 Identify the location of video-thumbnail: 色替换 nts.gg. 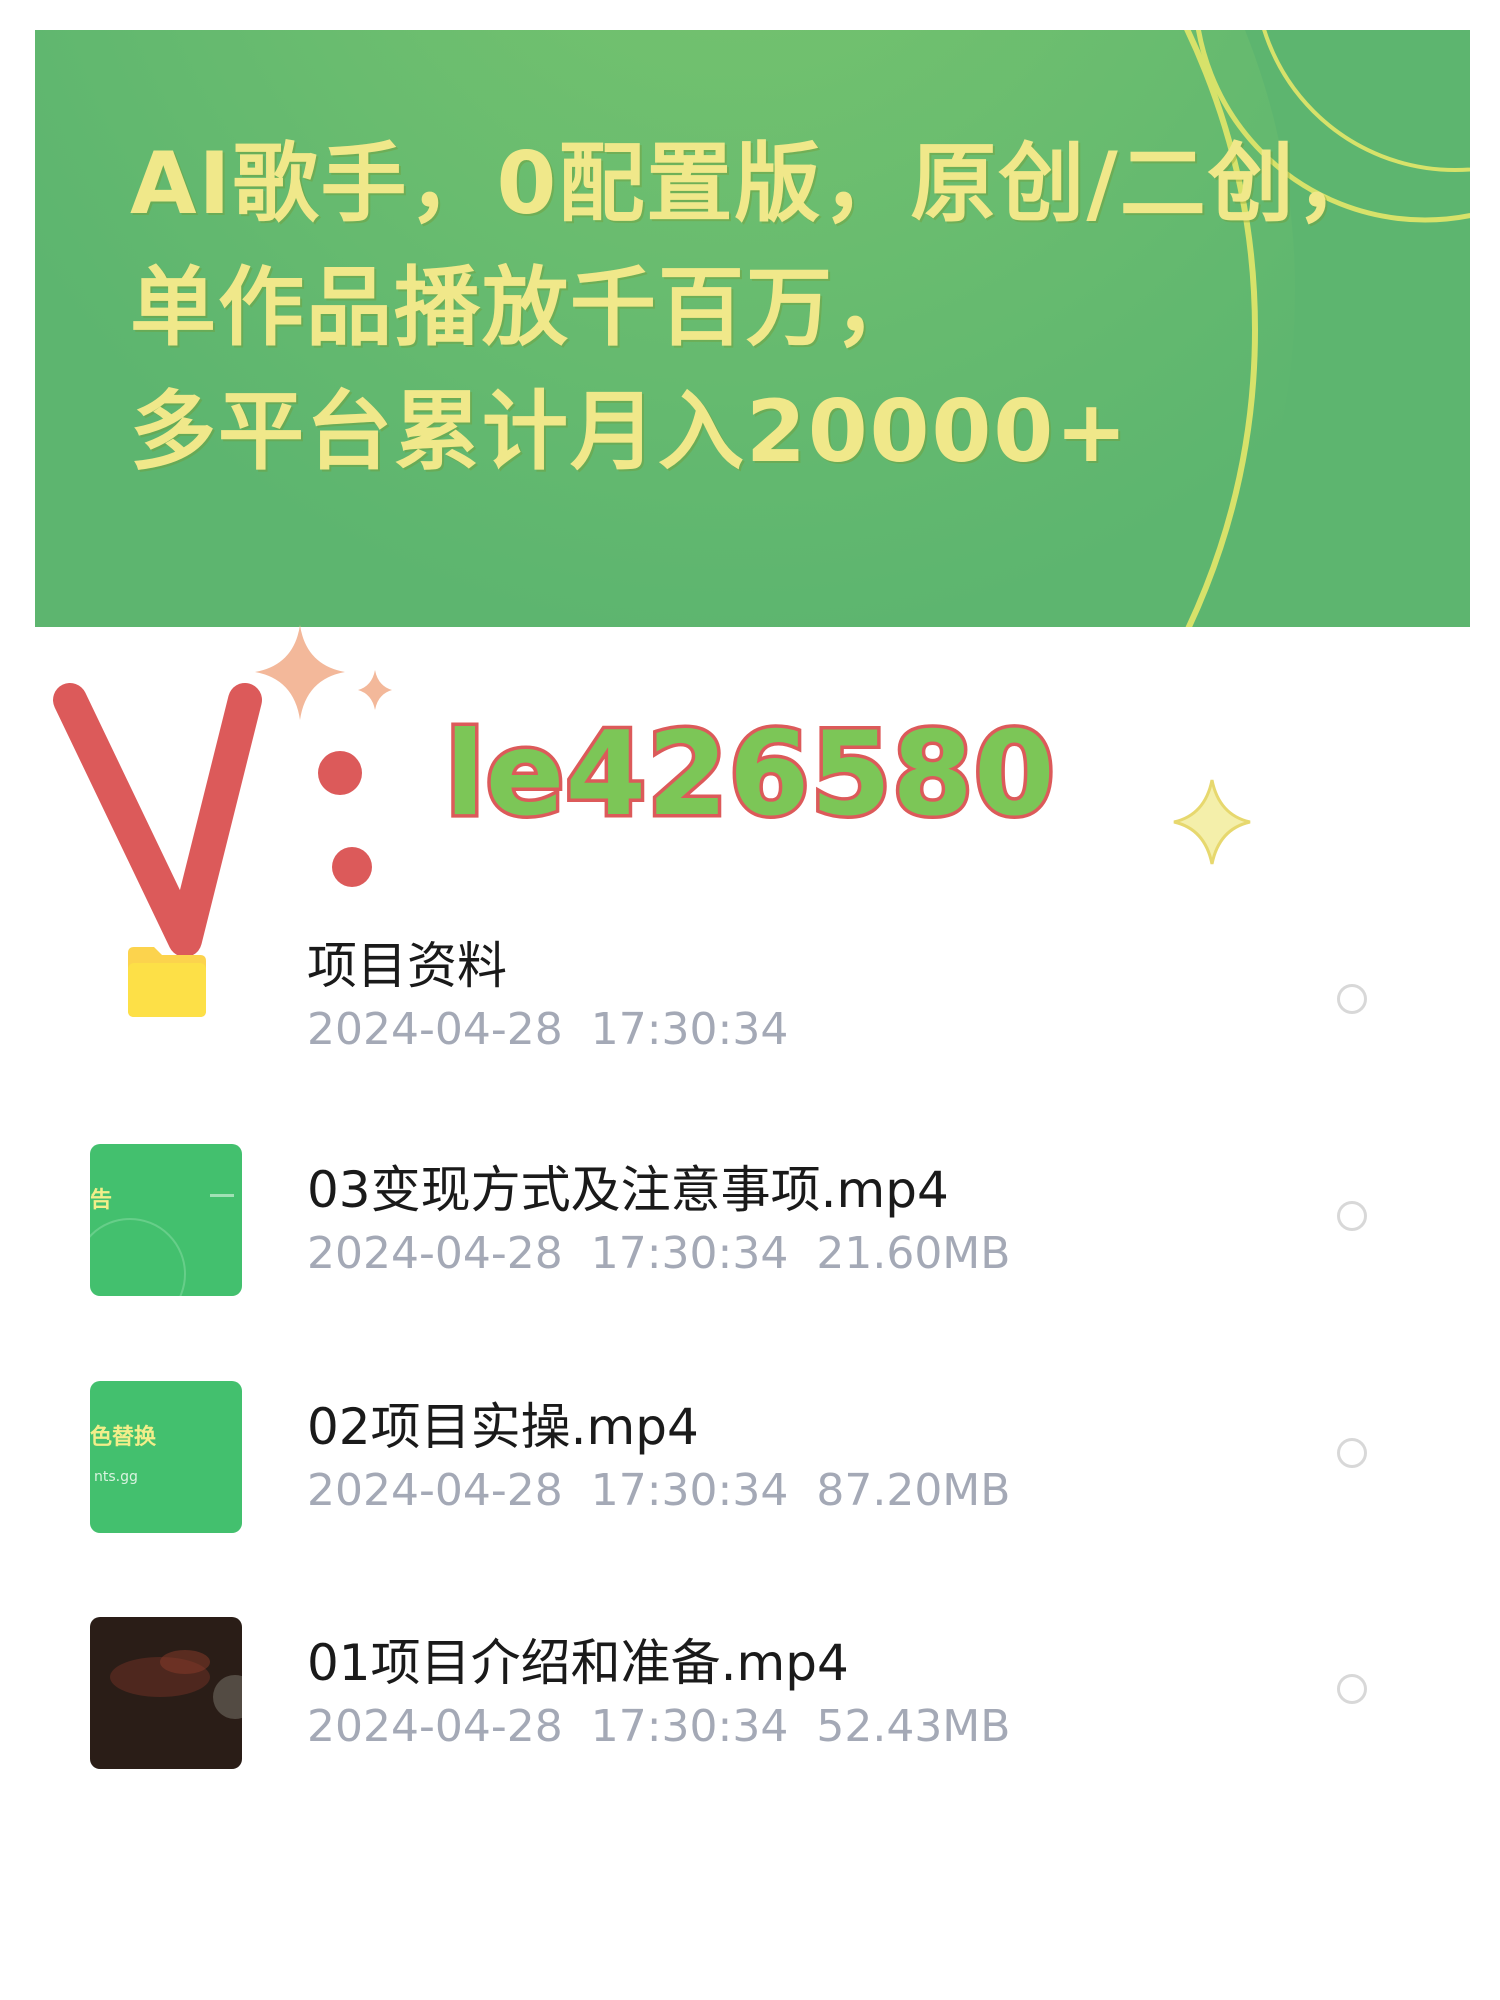
(166, 1457).